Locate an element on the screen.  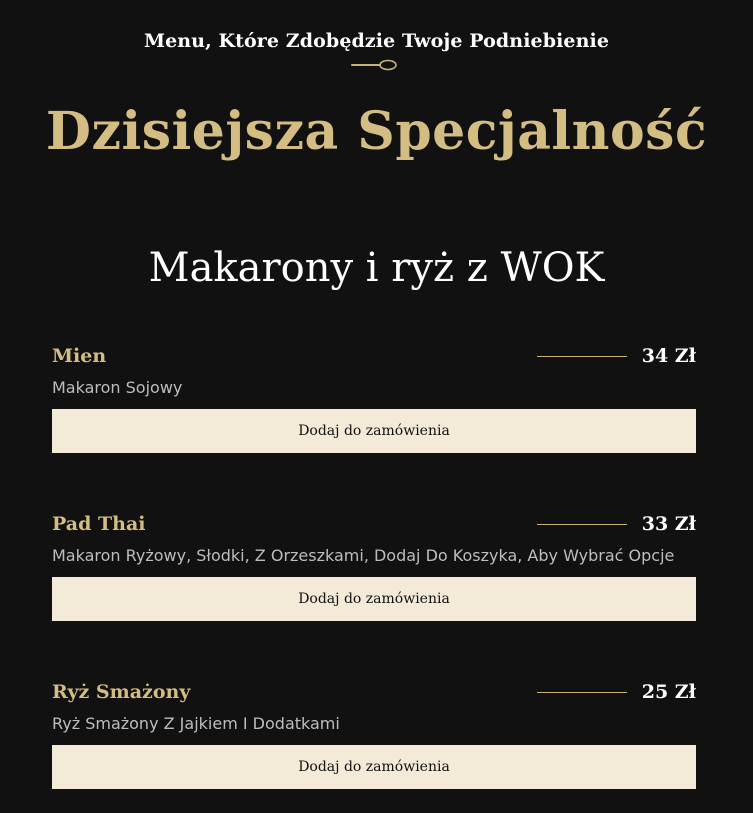
spoon-icon is located at coordinates (374, 65).